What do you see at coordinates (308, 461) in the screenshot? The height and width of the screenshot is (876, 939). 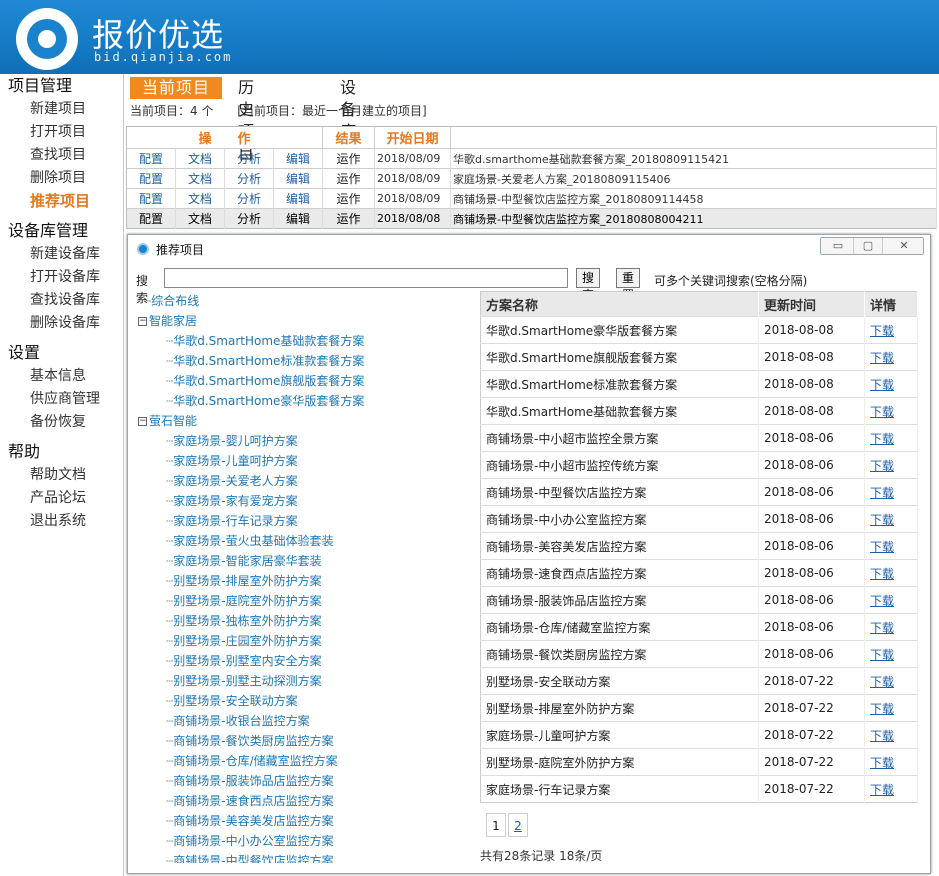 I see `tree-leaf-node: 家庭场景-儿童呵护方案` at bounding box center [308, 461].